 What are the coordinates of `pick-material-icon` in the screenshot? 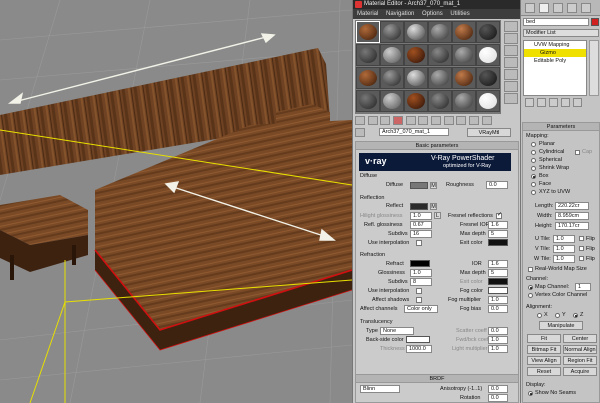 It's located at (360, 132).